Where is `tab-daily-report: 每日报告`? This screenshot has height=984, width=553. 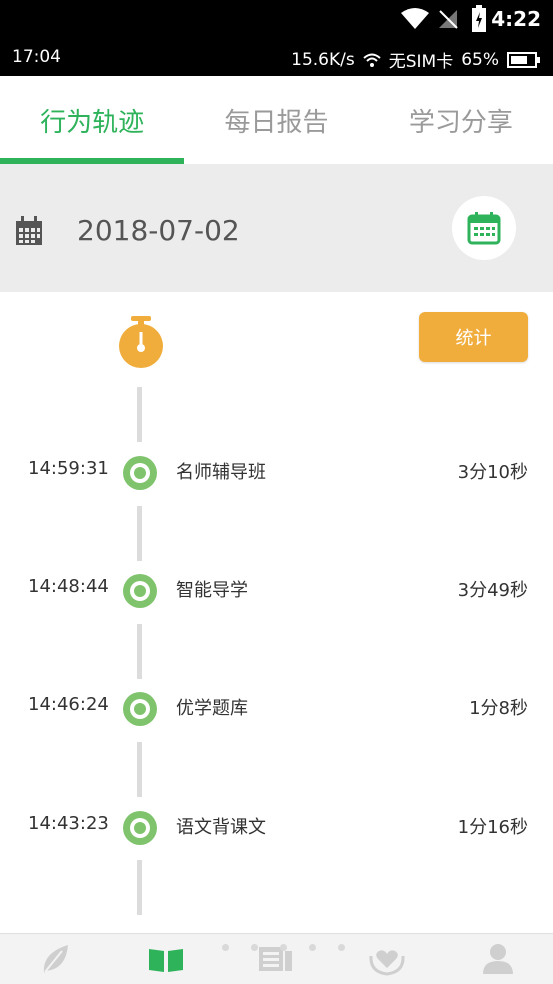 tab-daily-report: 每日报告 is located at coordinates (276, 120).